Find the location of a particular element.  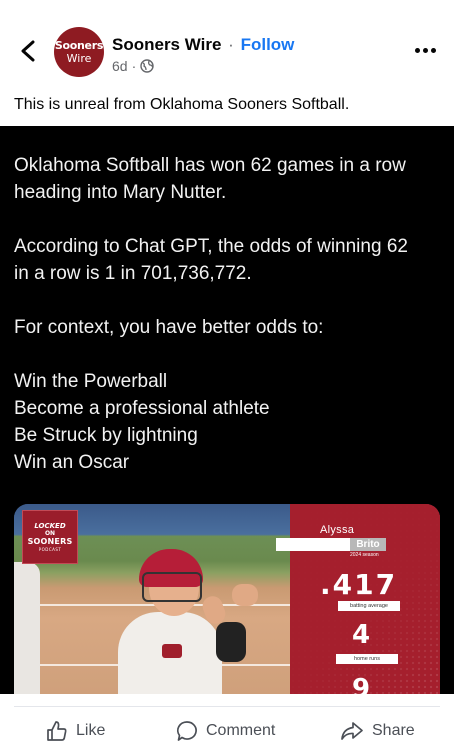

jersey-badge is located at coordinates (172, 651).